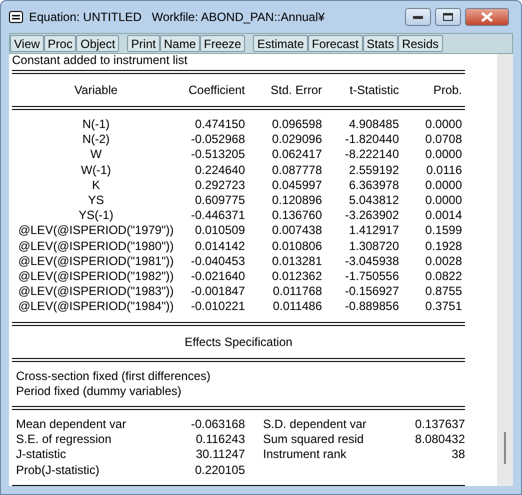  What do you see at coordinates (373, 231) in the screenshot?
I see `table-cell-text: 1.412917` at bounding box center [373, 231].